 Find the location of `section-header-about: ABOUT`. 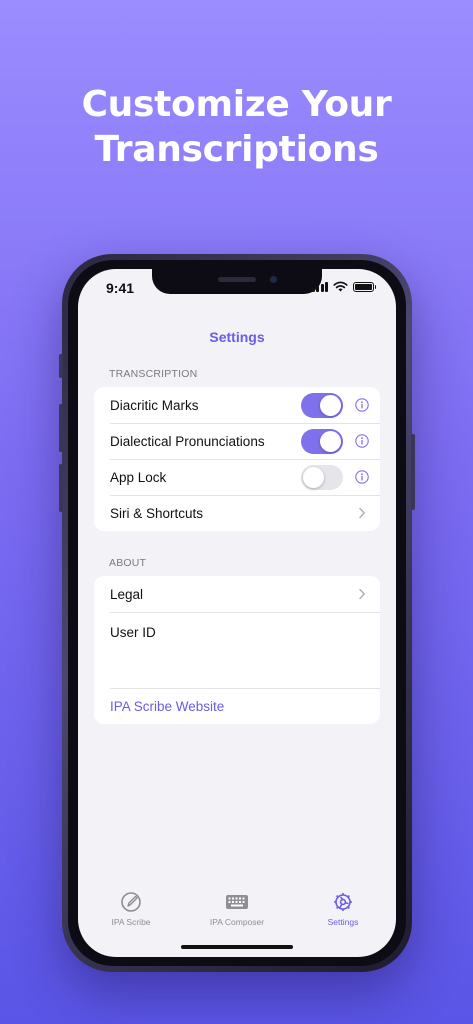

section-header-about: ABOUT is located at coordinates (128, 563).